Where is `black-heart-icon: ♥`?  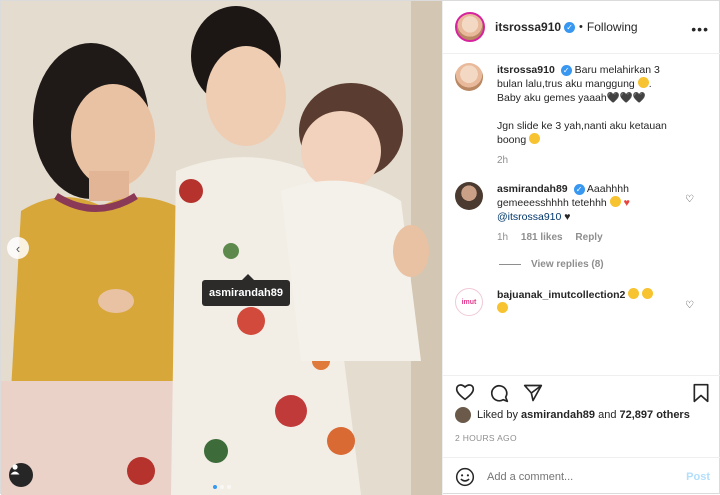
black-heart-icon: ♥ is located at coordinates (567, 217).